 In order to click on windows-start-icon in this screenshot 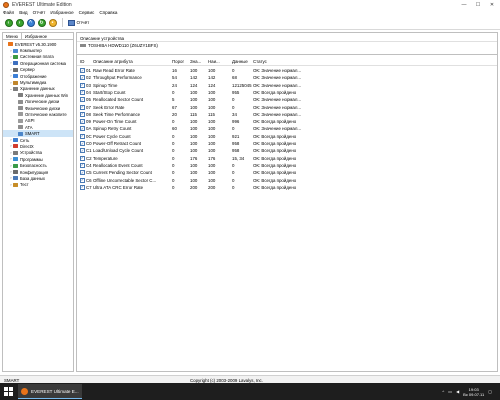, I will do `click(8, 391)`.